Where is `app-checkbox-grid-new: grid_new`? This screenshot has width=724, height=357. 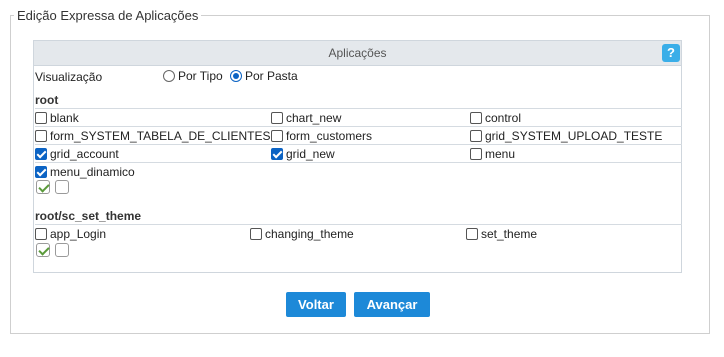
app-checkbox-grid-new: grid_new is located at coordinates (303, 154).